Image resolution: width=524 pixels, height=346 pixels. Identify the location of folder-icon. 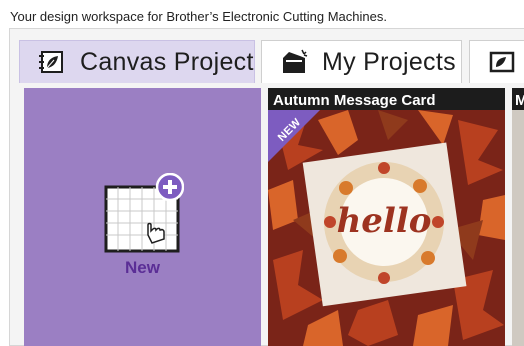
(295, 61).